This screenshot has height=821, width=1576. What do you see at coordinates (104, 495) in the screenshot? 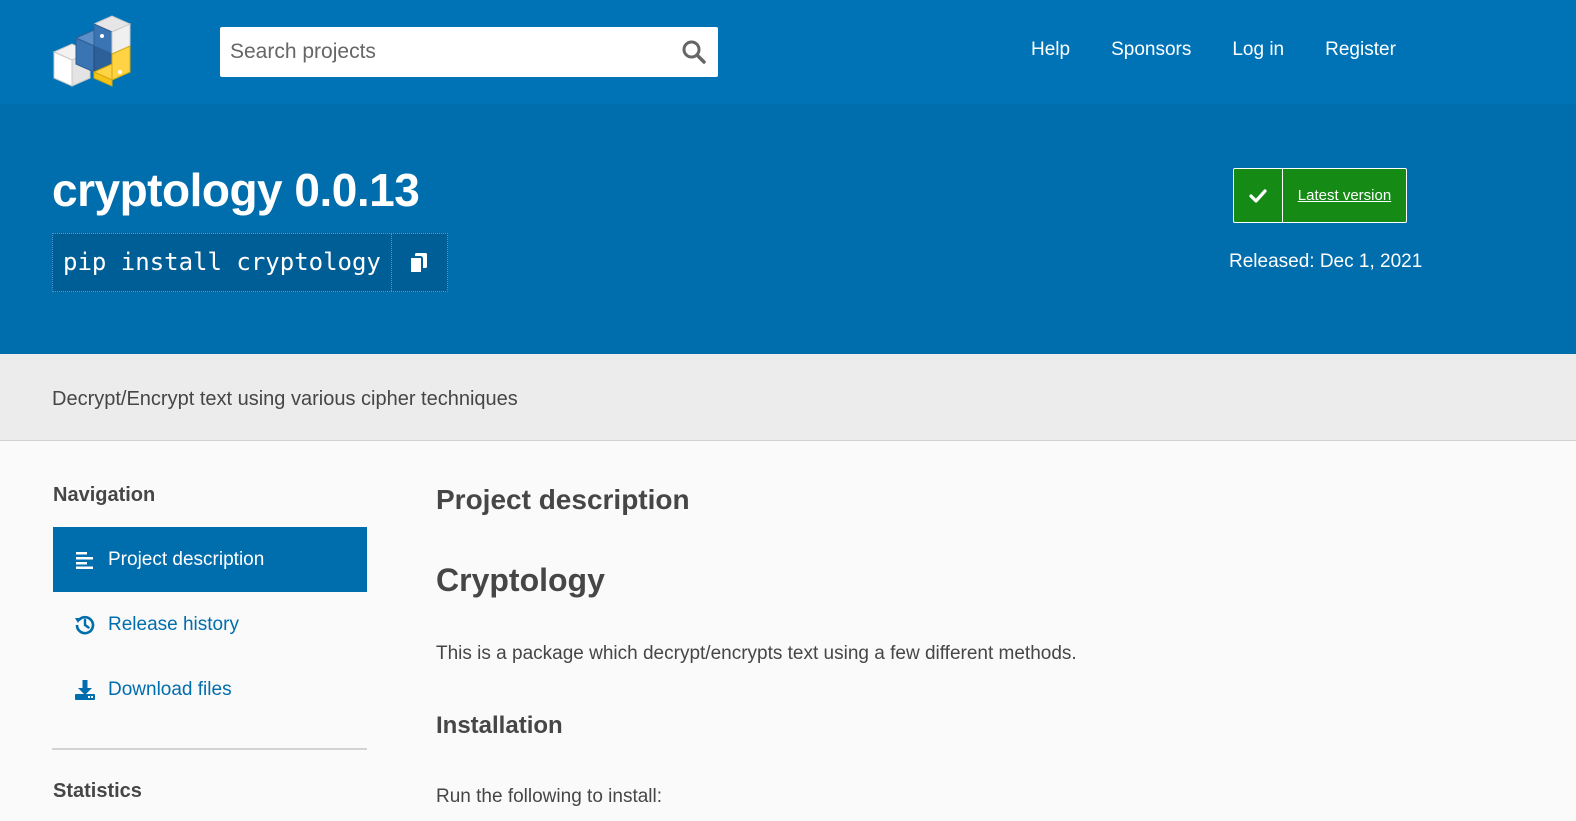
I see `navigation-heading: Navigation` at bounding box center [104, 495].